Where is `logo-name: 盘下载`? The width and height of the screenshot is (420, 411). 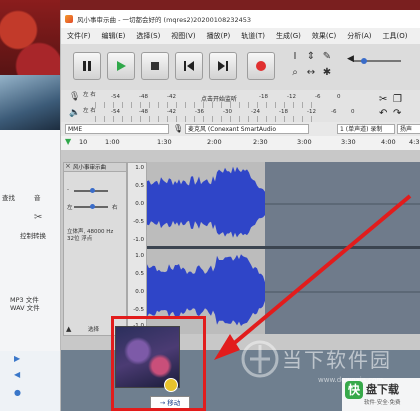
logo-name: 盘下载 is located at coordinates (382, 389).